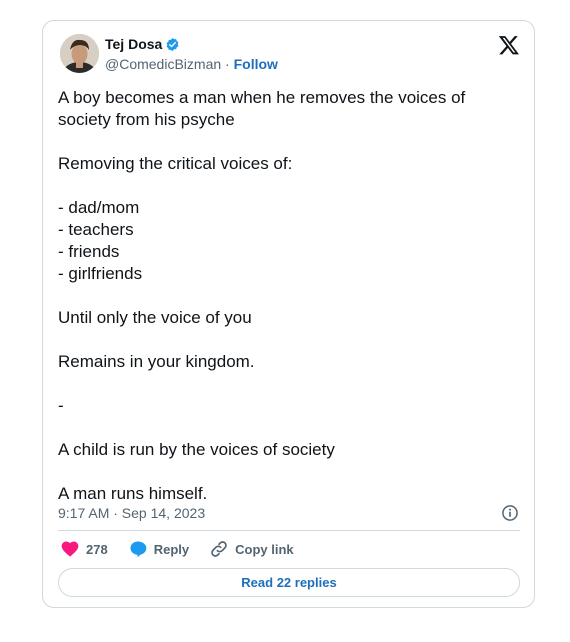 The image size is (570, 642). What do you see at coordinates (138, 549) in the screenshot?
I see `reply-bubble-icon` at bounding box center [138, 549].